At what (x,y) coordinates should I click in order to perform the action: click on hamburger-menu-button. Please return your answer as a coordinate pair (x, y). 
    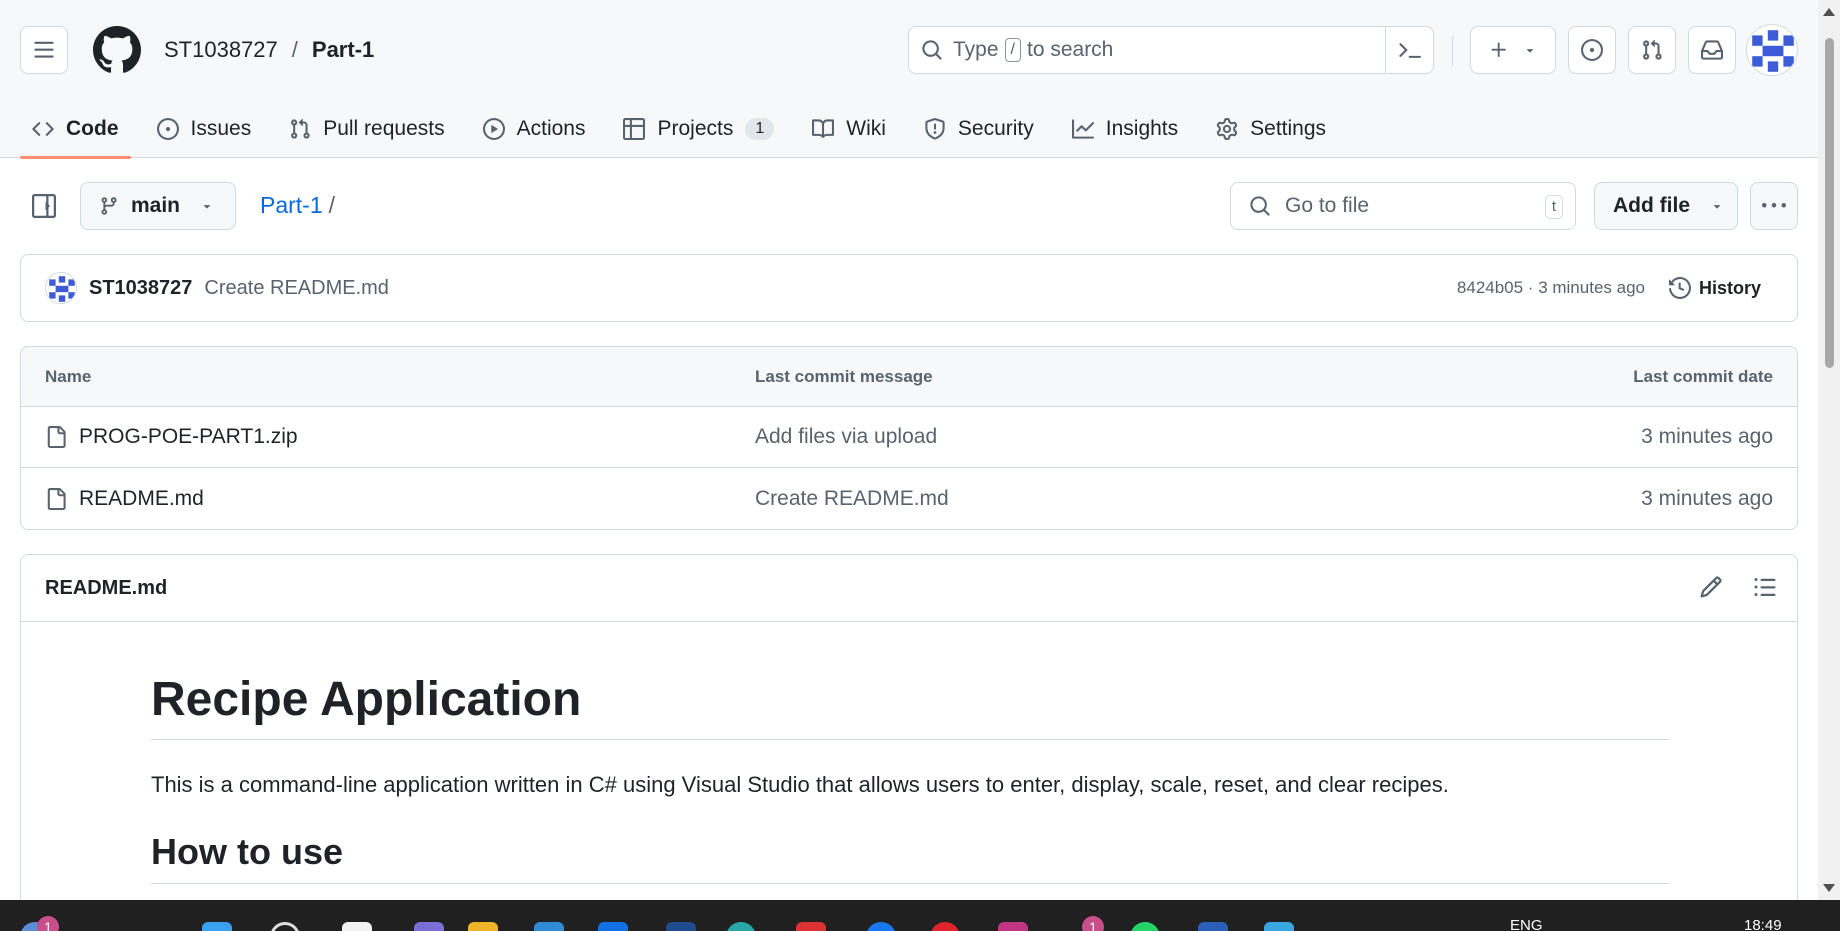
    Looking at the image, I should click on (44, 50).